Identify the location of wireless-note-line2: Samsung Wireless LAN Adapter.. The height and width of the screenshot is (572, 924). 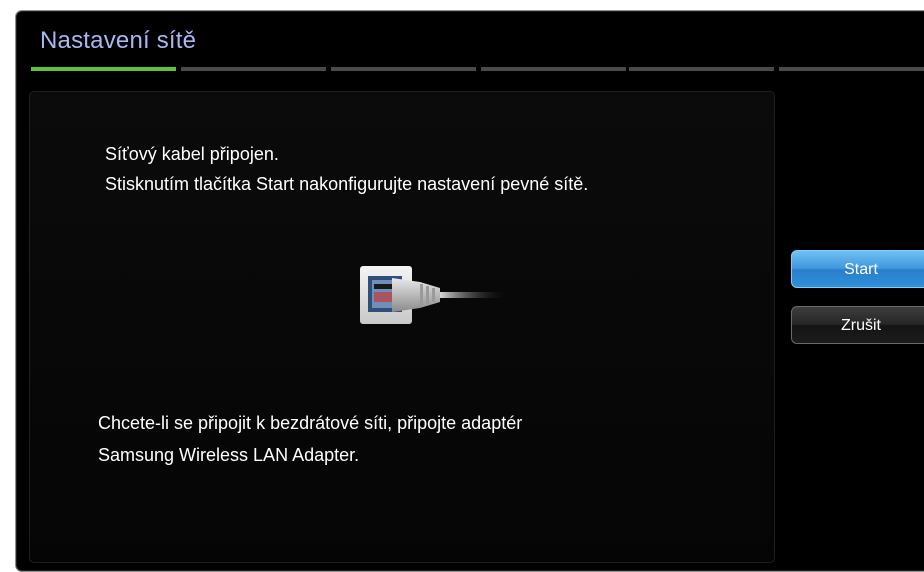
(229, 455).